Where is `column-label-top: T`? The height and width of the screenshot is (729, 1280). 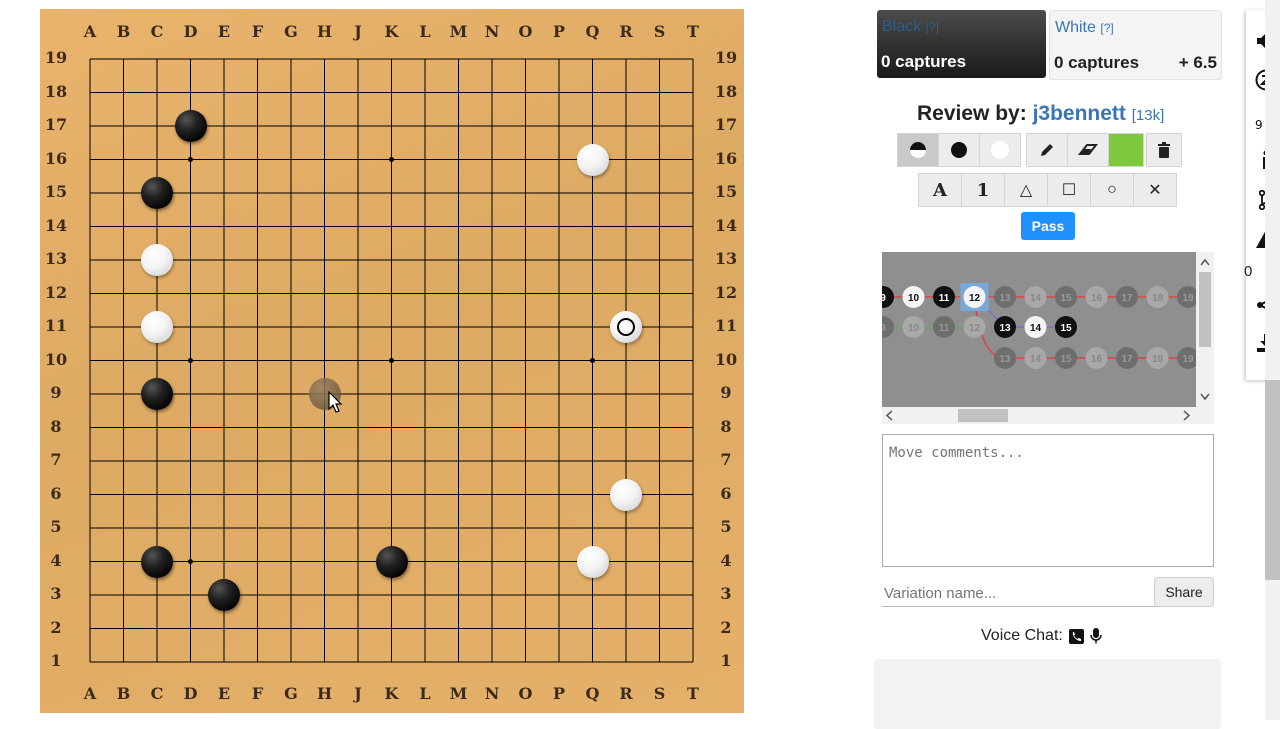
column-label-top: T is located at coordinates (693, 31).